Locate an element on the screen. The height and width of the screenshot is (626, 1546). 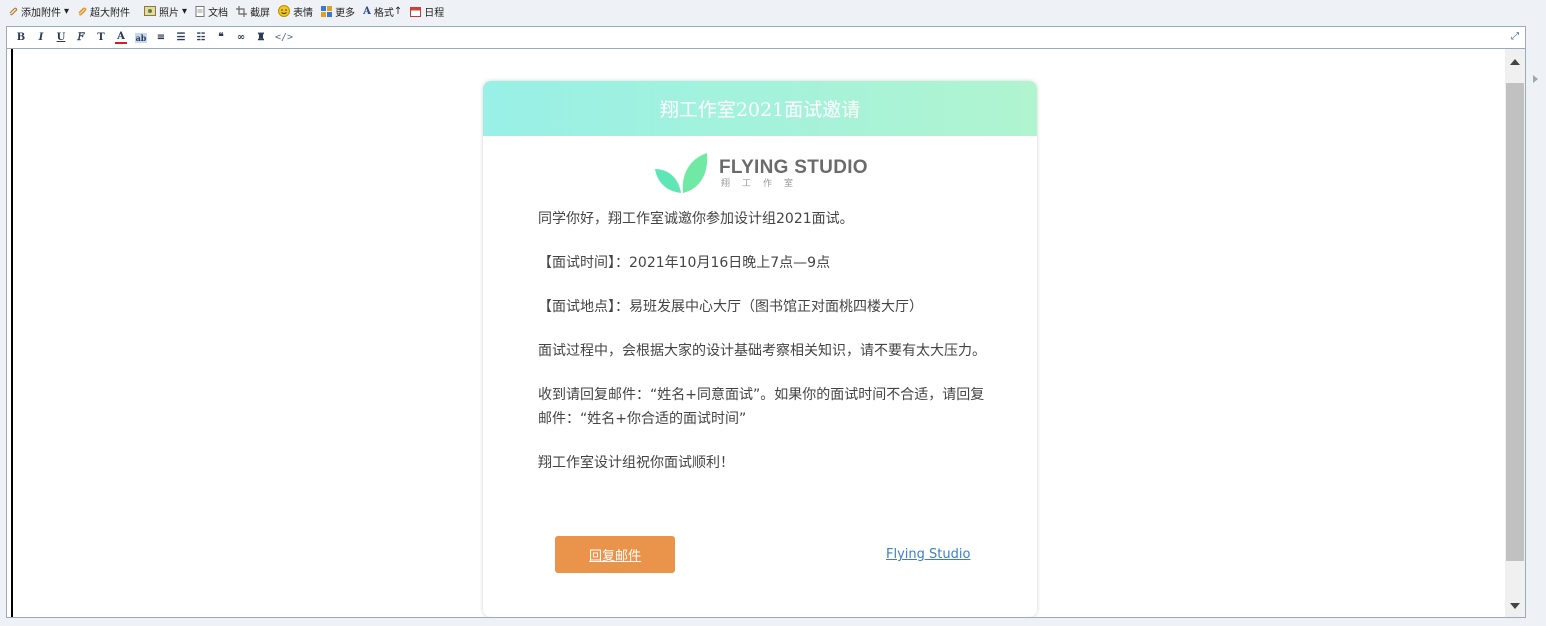
interview-time-paragraph: 【面试时间】：2021年10月16日晚上7点—9点 is located at coordinates (684, 263).